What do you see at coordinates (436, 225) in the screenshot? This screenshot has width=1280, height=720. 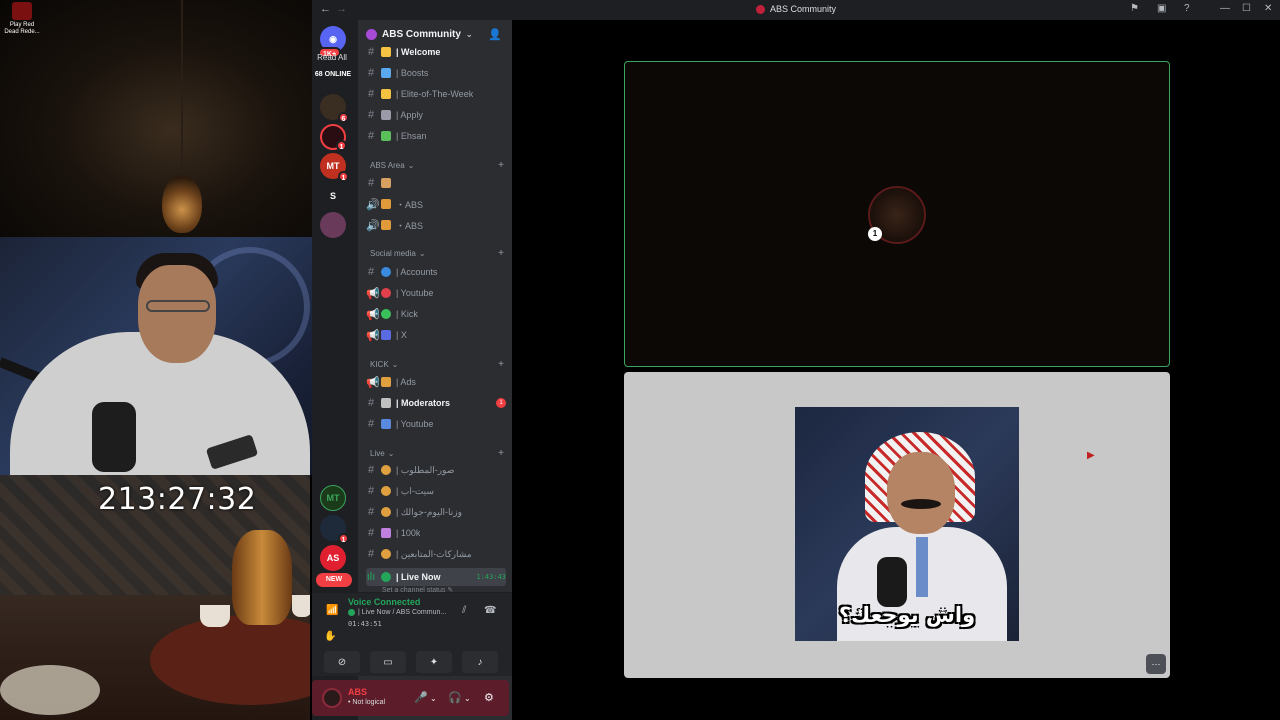 I see `voice-channel-abs-2: 🔊 ・ABS` at bounding box center [436, 225].